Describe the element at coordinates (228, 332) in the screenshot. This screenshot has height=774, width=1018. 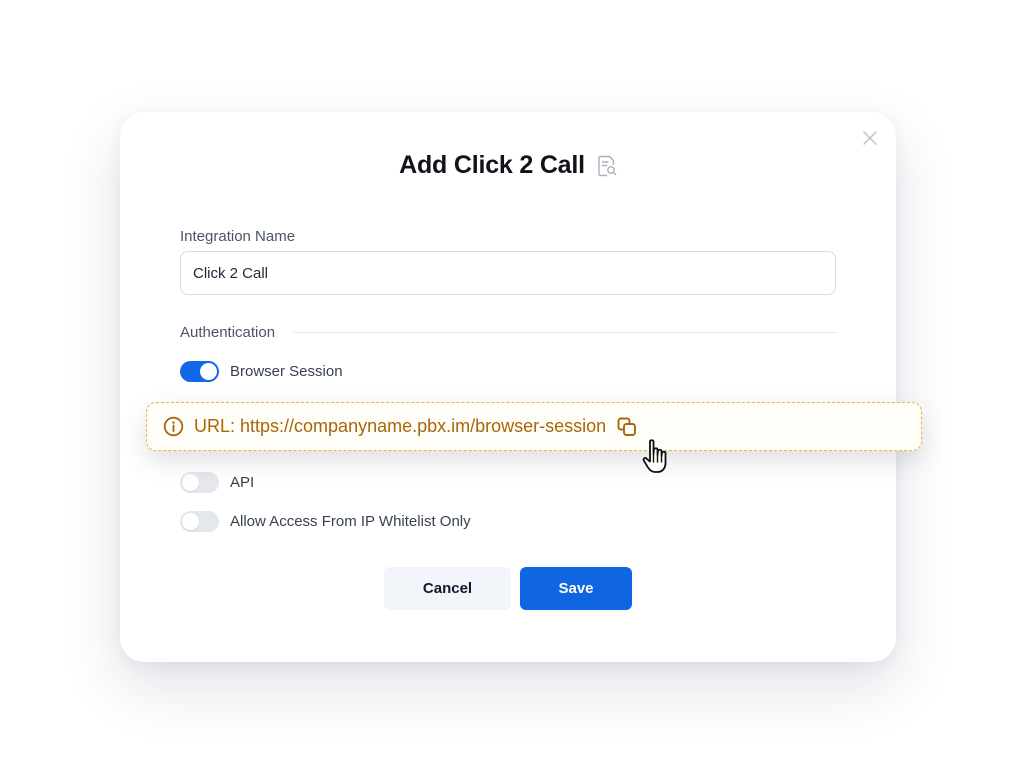
I see `authentication-label: Authentication` at that location.